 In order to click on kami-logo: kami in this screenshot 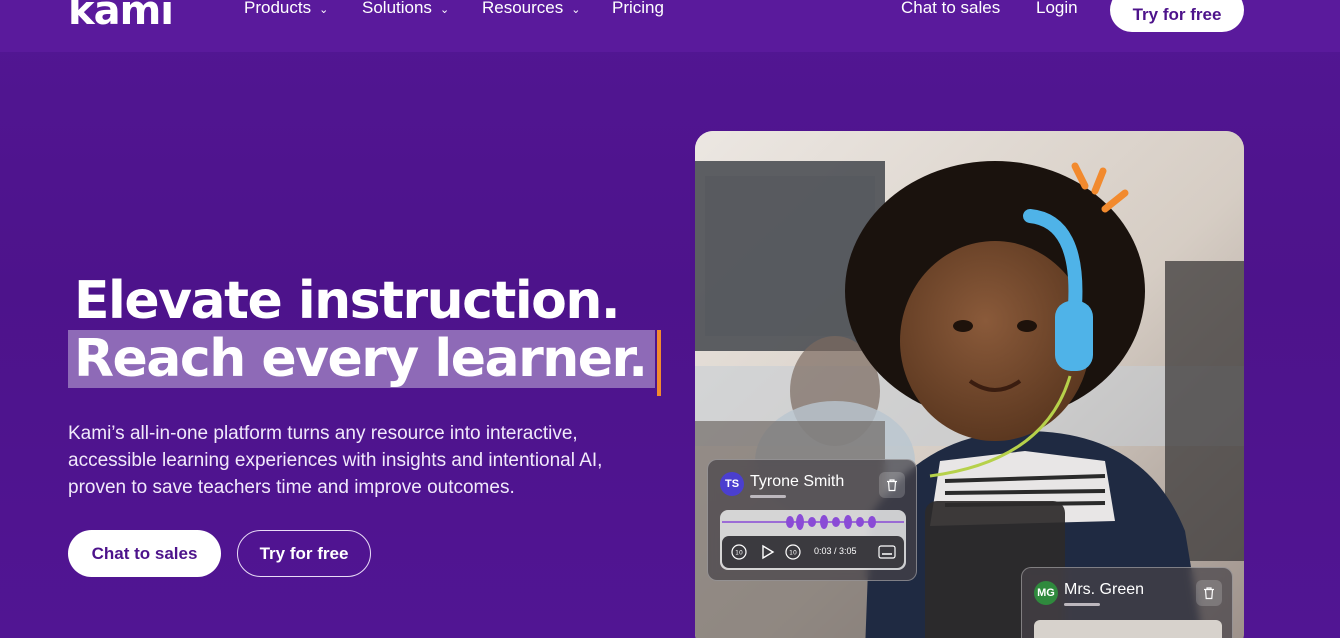, I will do `click(121, 17)`.